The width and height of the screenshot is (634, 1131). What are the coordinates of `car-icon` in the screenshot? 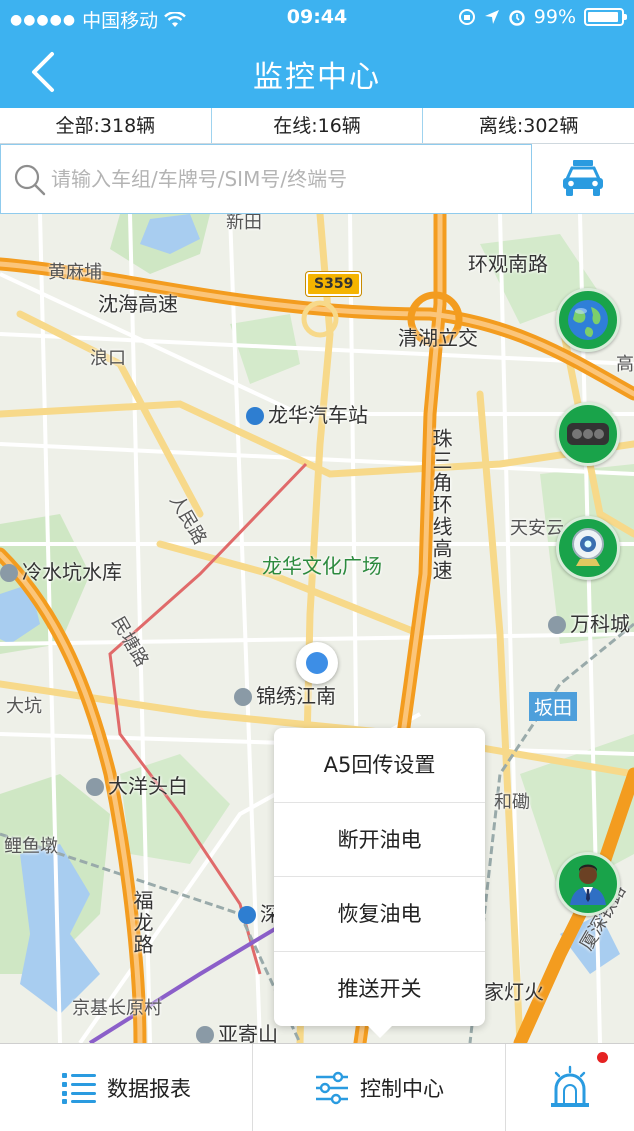 It's located at (583, 178).